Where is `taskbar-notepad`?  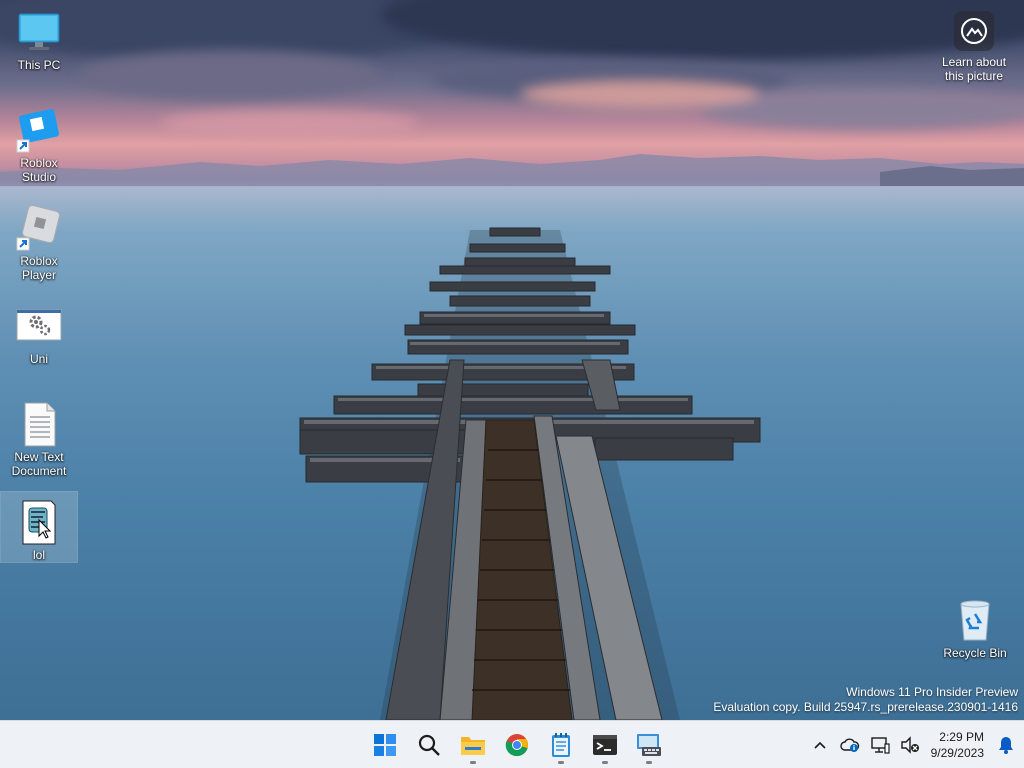 taskbar-notepad is located at coordinates (561, 745).